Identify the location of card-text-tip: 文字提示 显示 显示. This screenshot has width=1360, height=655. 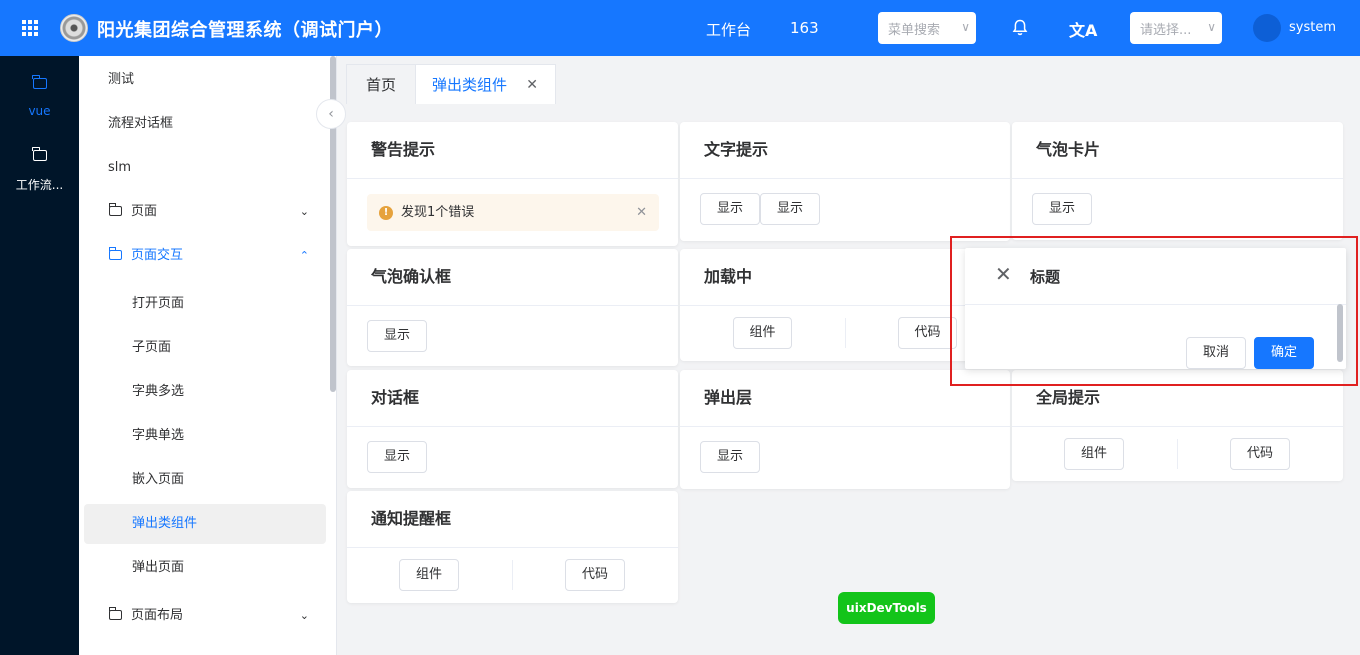
(845, 181).